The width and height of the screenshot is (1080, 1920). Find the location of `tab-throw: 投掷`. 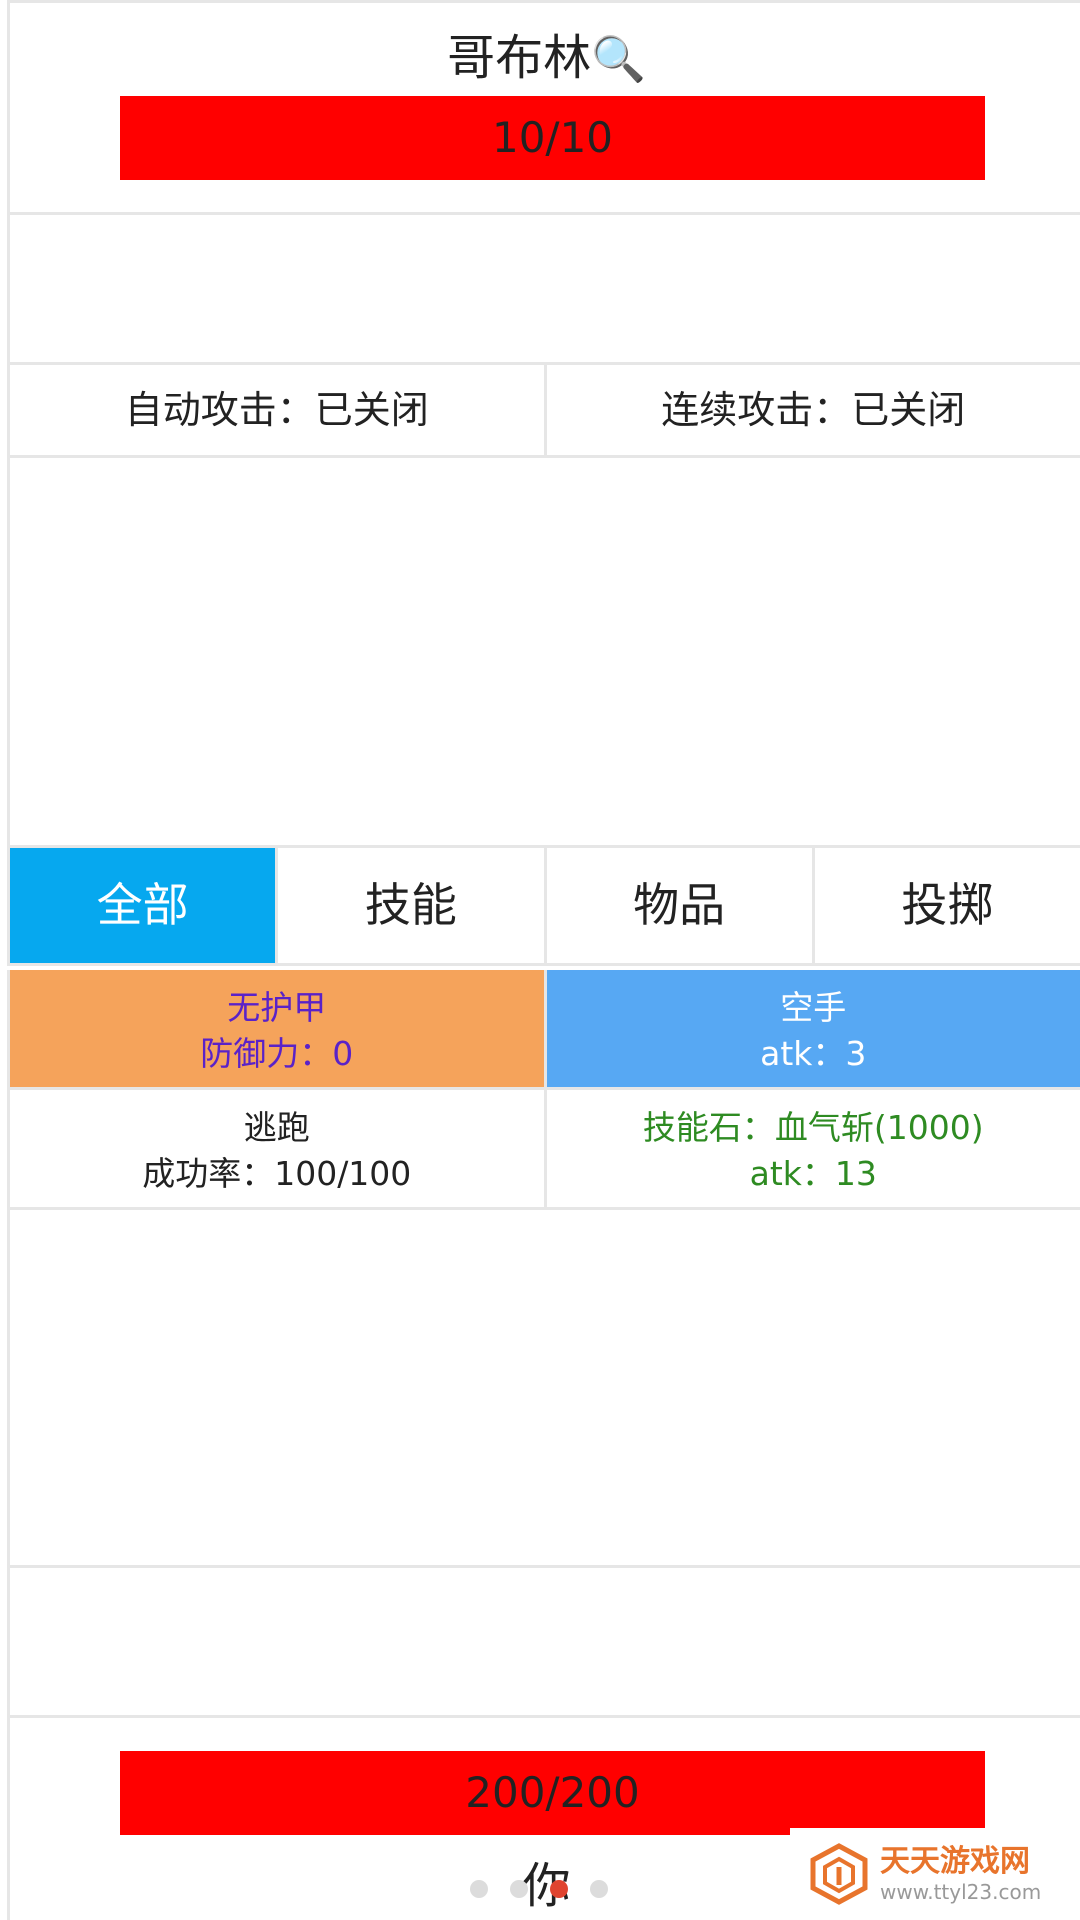

tab-throw: 投掷 is located at coordinates (945, 905).